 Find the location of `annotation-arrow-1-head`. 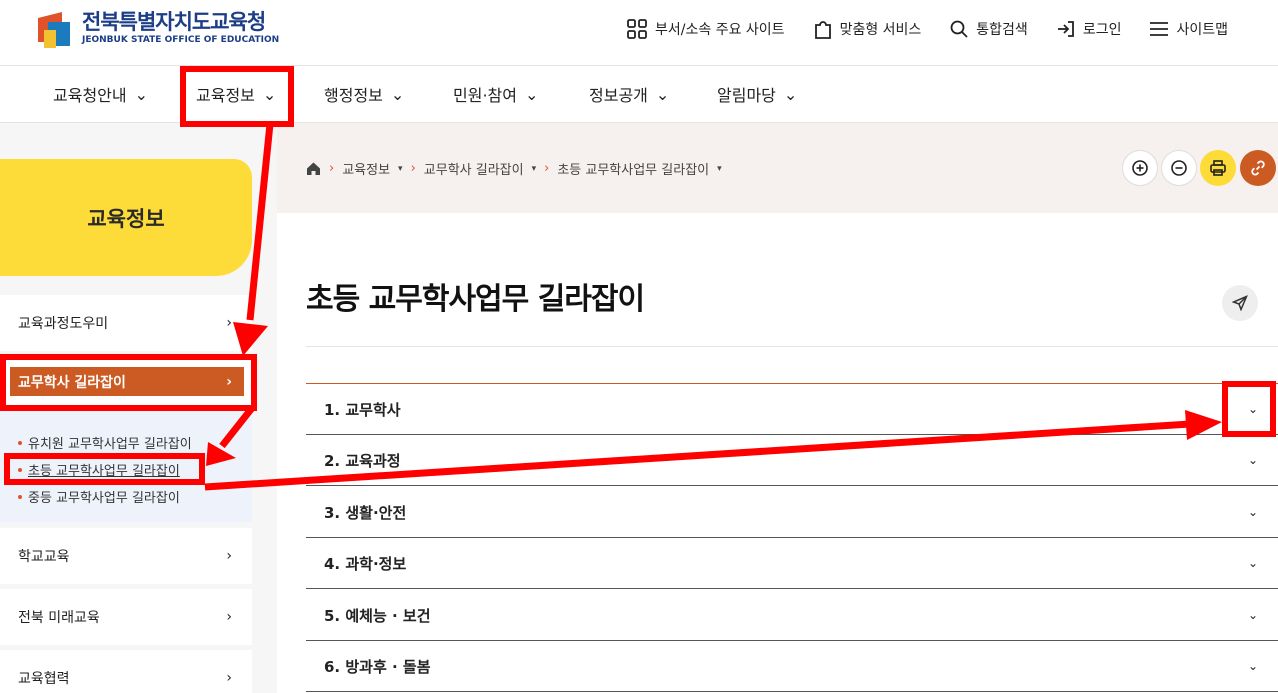

annotation-arrow-1-head is located at coordinates (250, 339).